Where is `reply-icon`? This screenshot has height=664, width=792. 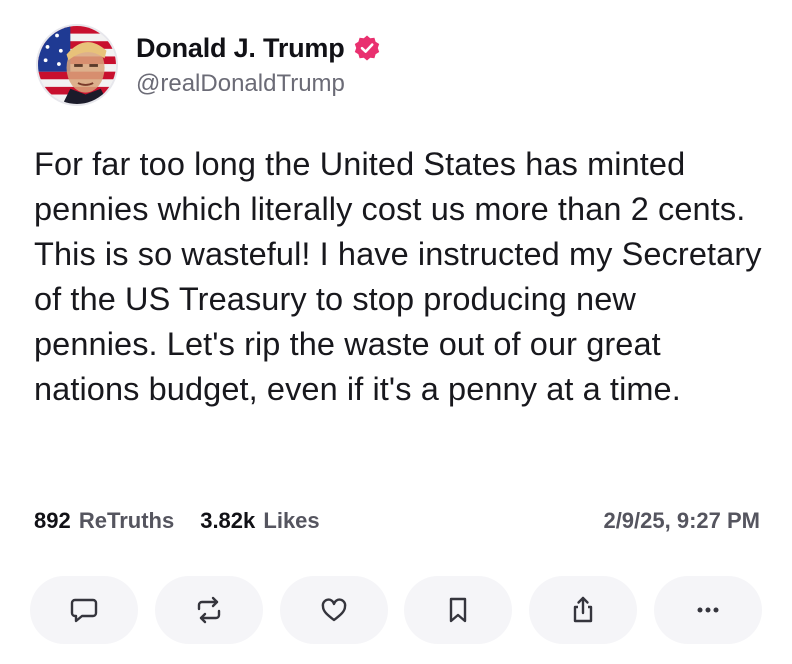 reply-icon is located at coordinates (84, 610).